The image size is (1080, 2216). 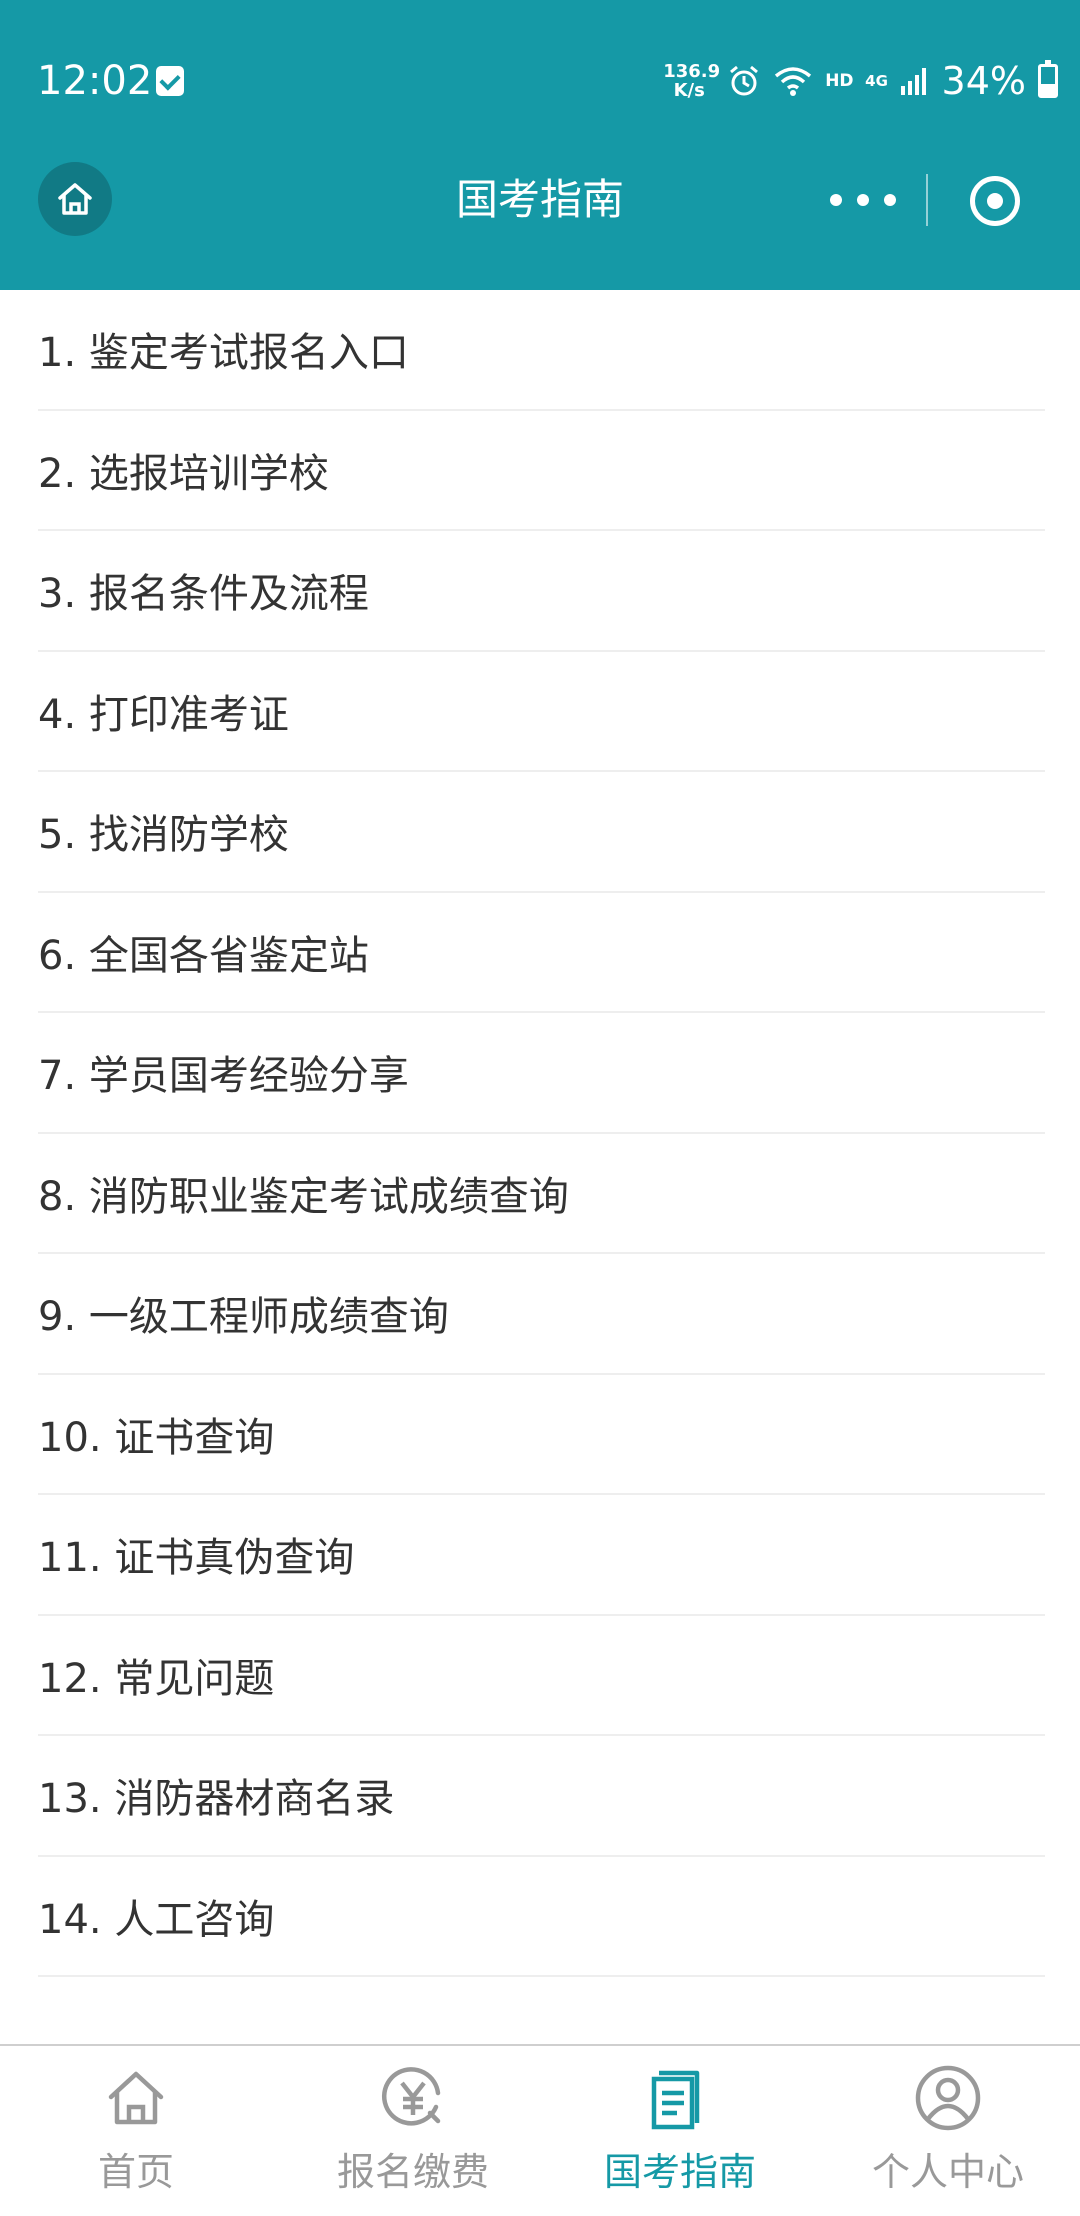 What do you see at coordinates (983, 81) in the screenshot?
I see `battery-percentage: 34%` at bounding box center [983, 81].